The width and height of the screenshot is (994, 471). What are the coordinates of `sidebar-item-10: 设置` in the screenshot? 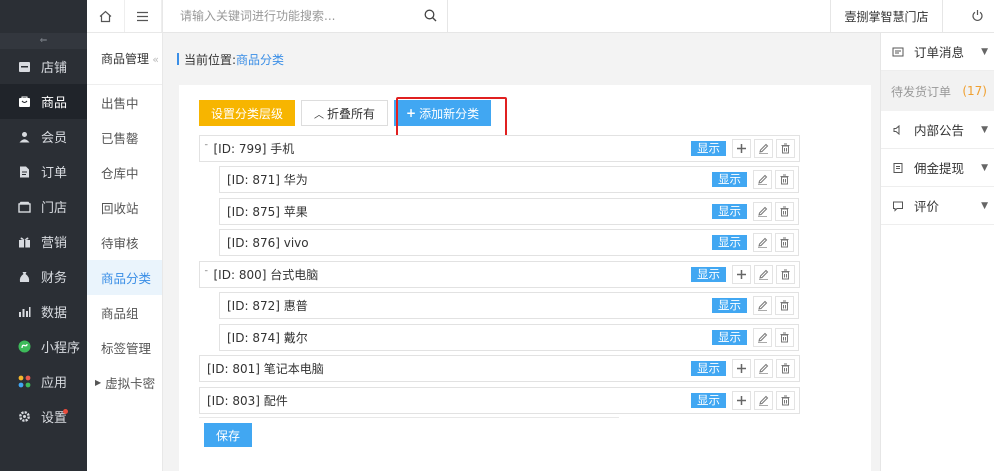 It's located at (43, 416).